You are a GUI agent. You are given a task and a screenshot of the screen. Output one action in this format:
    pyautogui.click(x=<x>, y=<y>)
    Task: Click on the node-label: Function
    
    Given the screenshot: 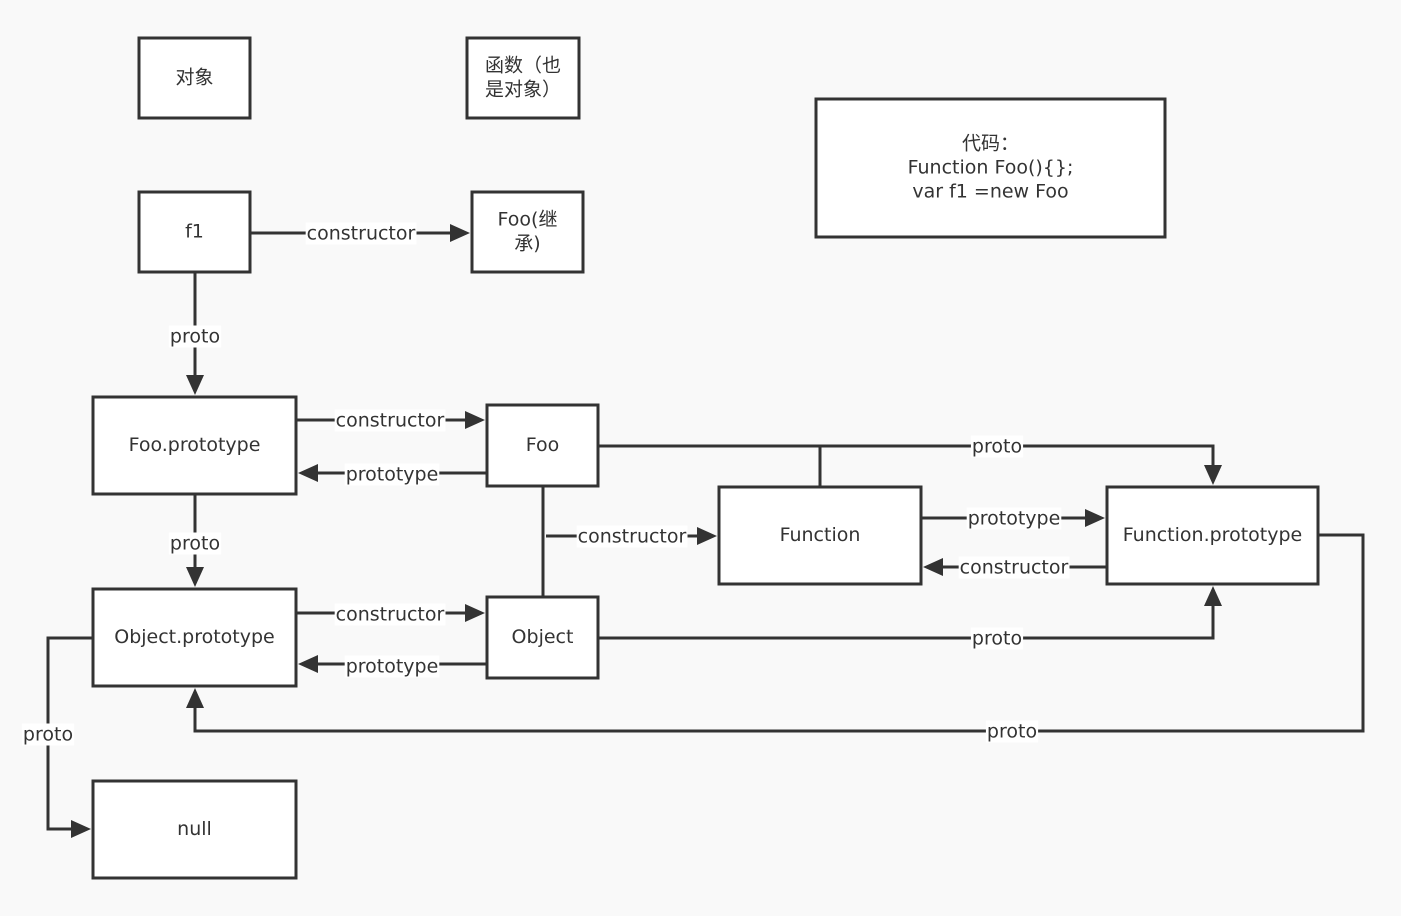 What is the action you would take?
    pyautogui.click(x=820, y=535)
    